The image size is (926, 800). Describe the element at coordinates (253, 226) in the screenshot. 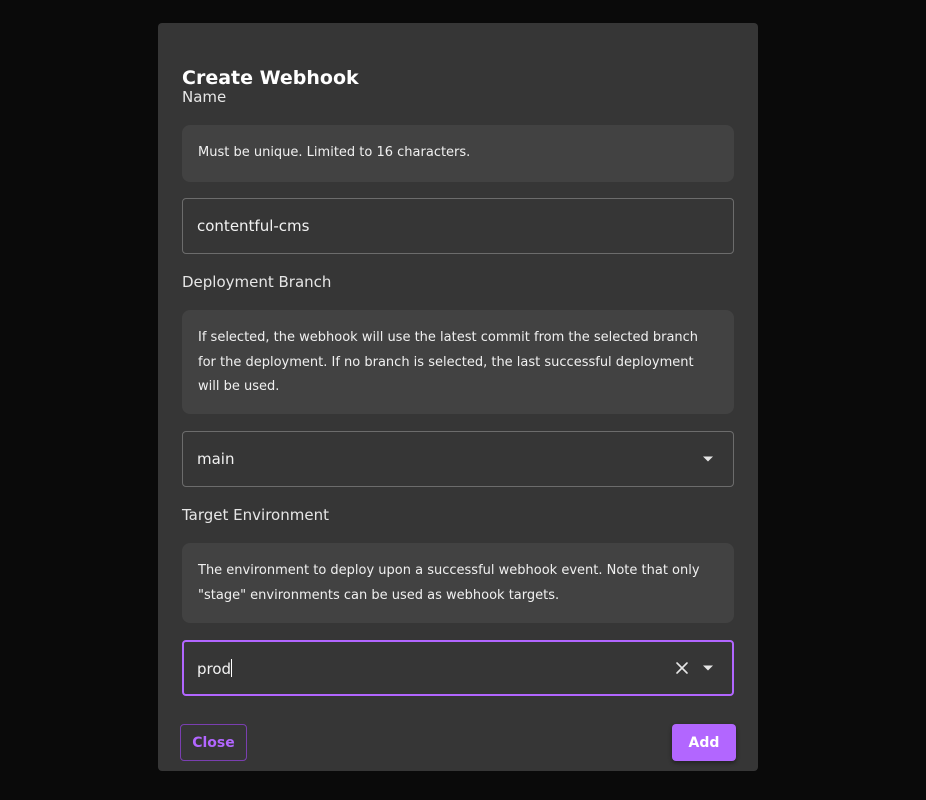

I see `name-input-value: contentful-cms` at that location.